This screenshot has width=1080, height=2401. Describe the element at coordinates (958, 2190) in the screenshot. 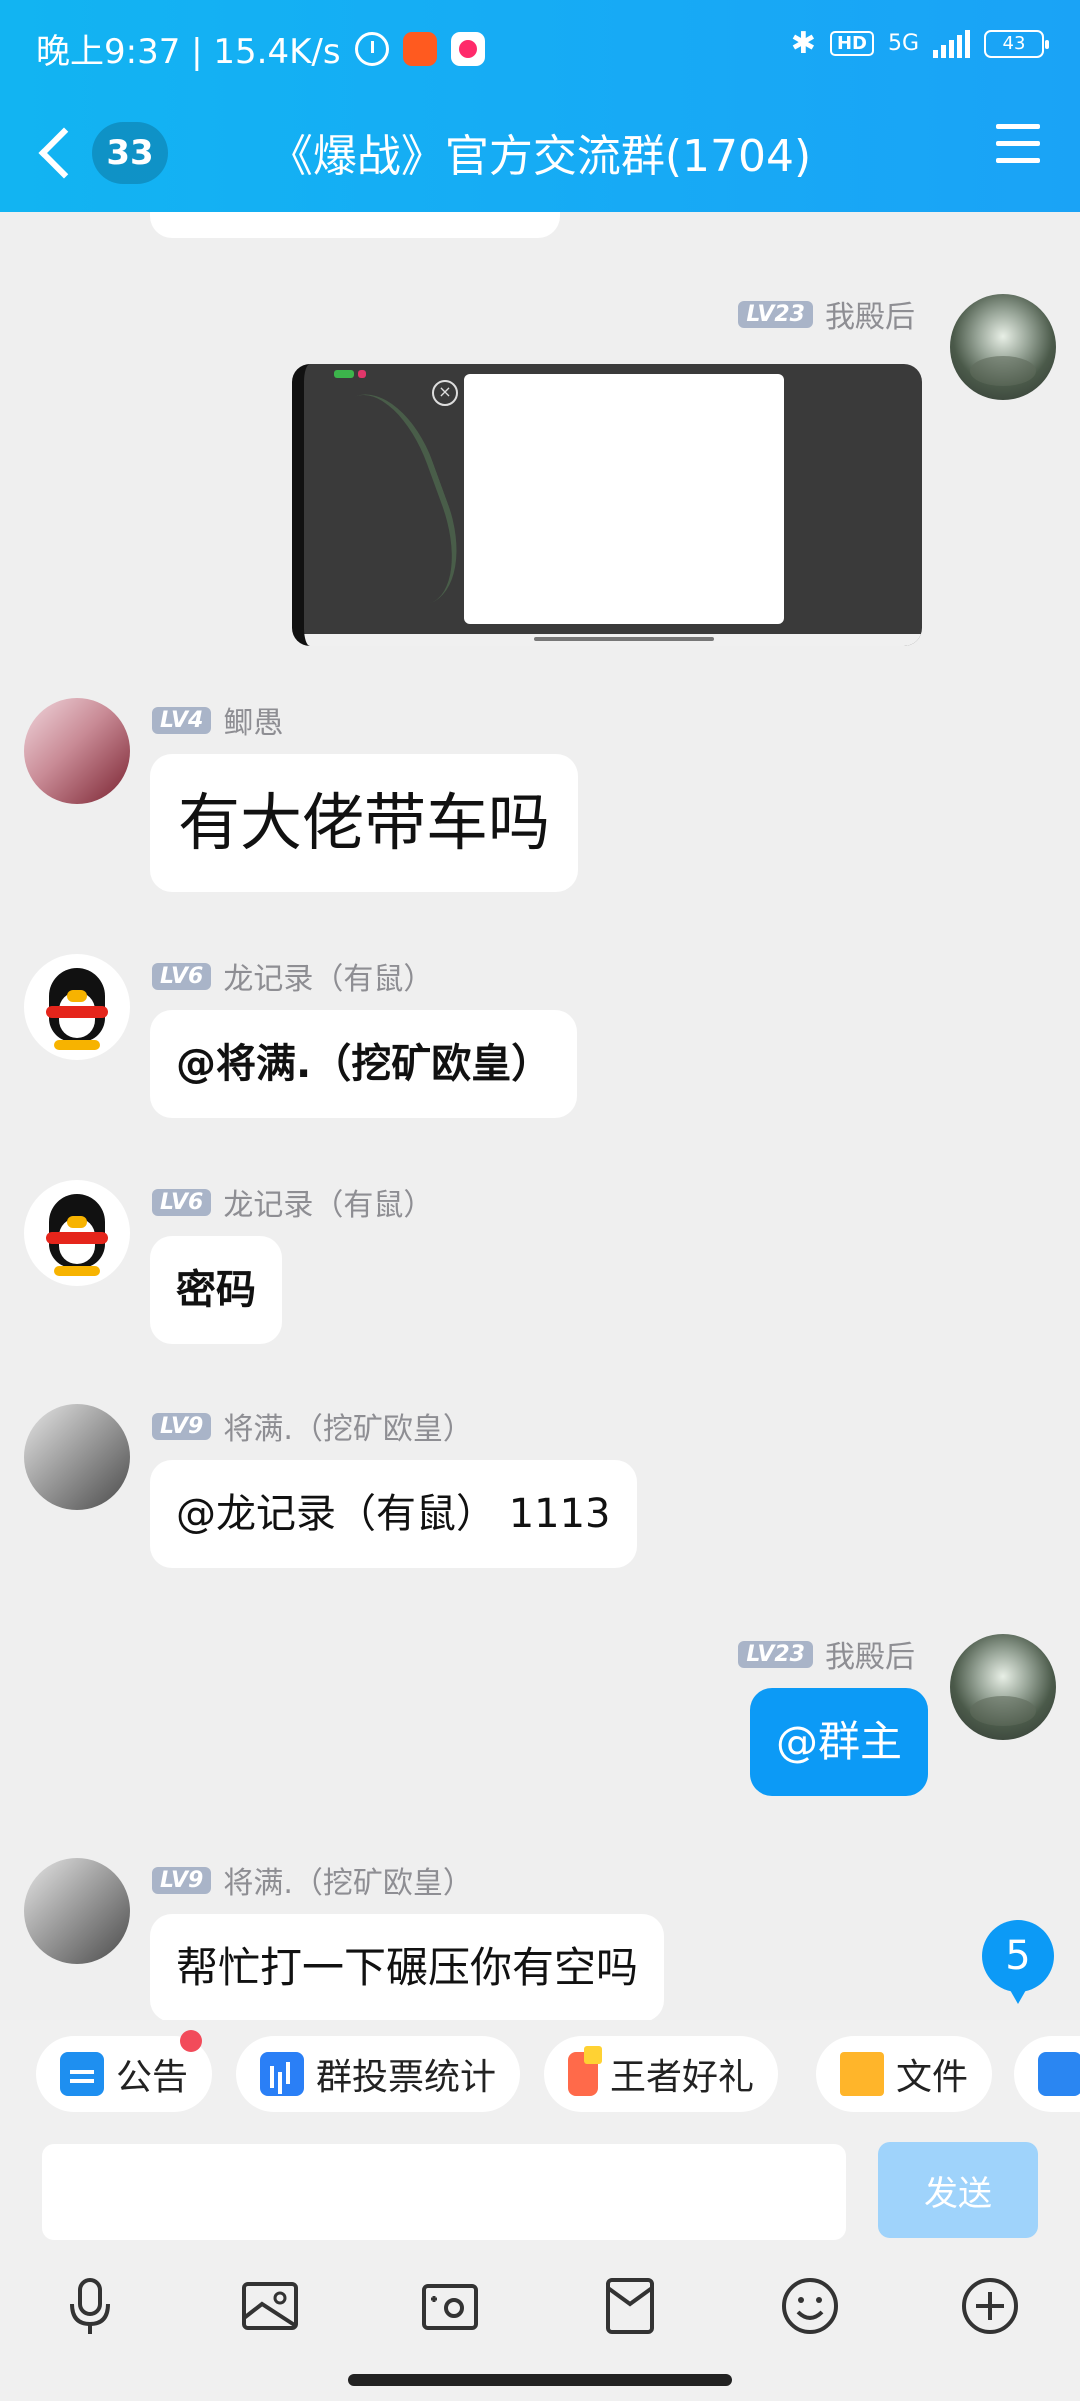

I see `send-button: 发送` at that location.